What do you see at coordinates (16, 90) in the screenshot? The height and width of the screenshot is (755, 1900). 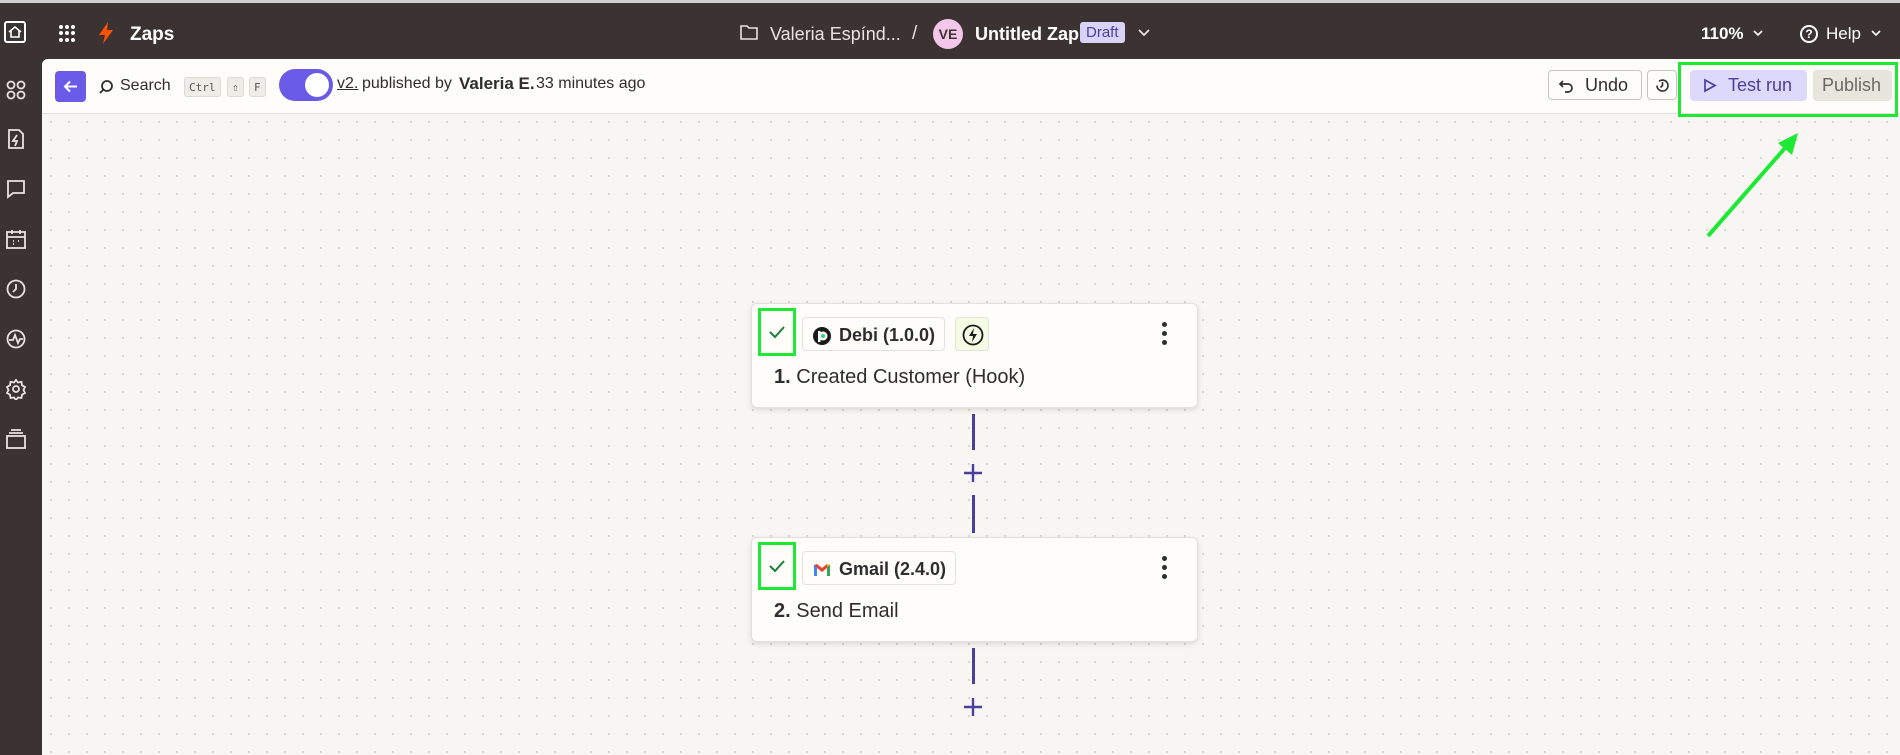 I see `zaps-icon` at bounding box center [16, 90].